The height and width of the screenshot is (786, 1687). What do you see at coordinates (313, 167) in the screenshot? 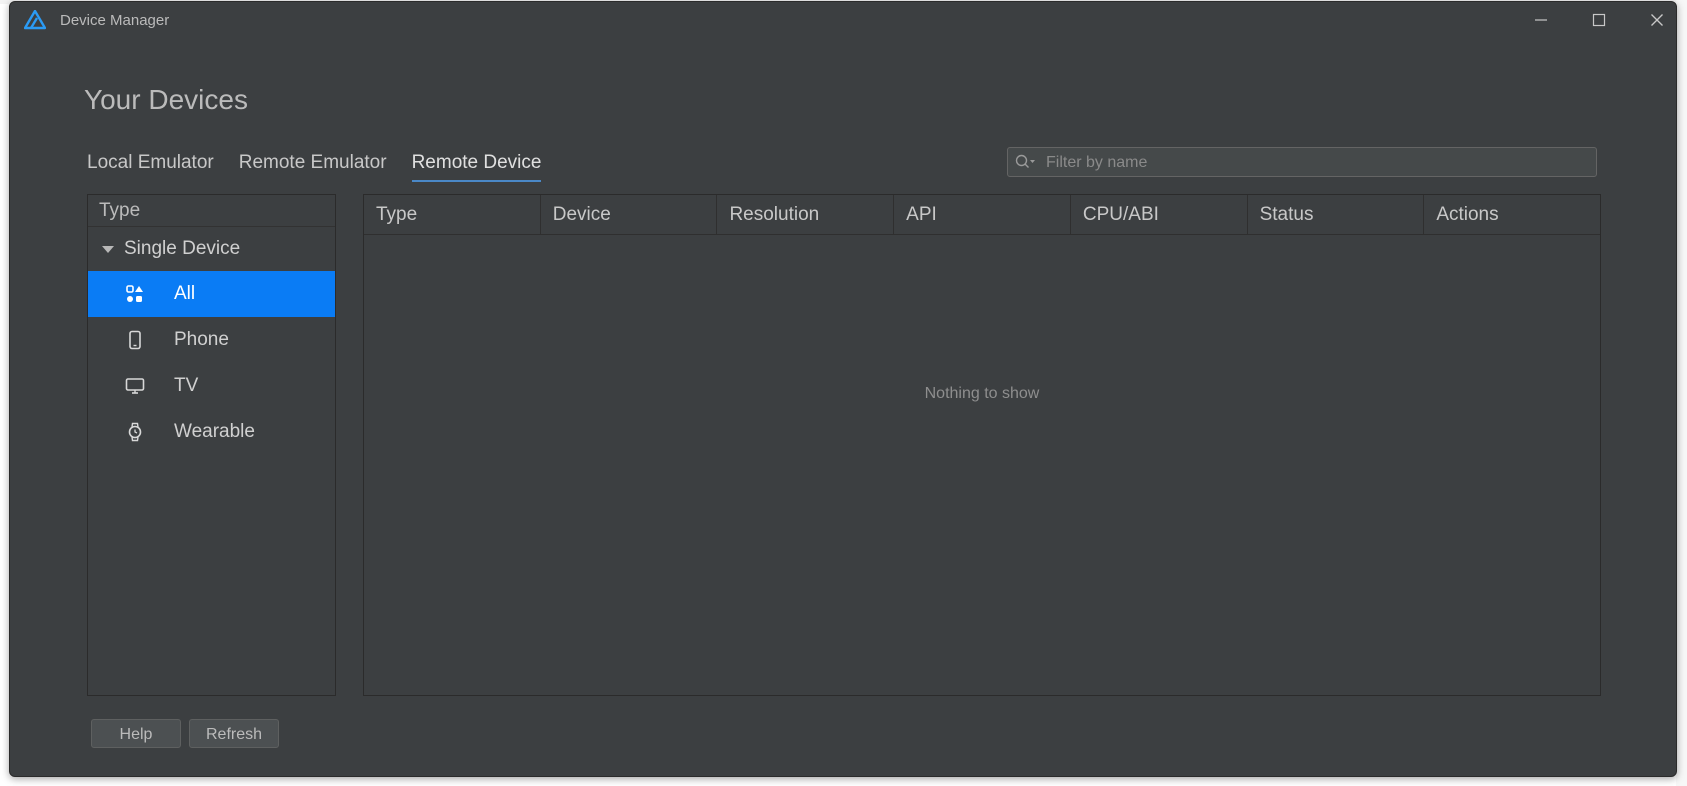
I see `tab-remote-emulator: Remote Emulator` at bounding box center [313, 167].